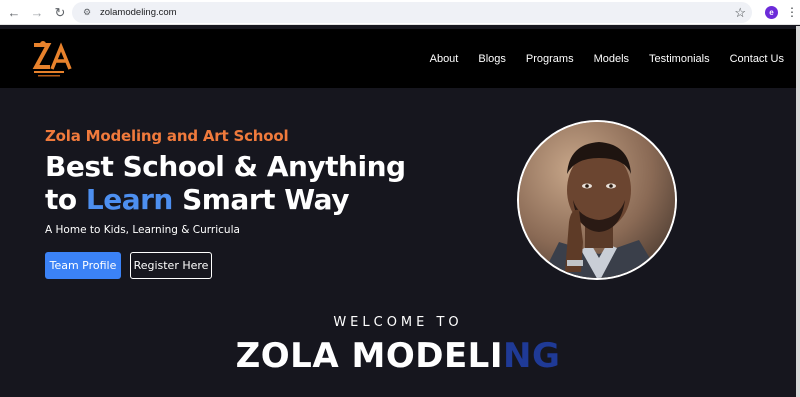 The image size is (800, 397). Describe the element at coordinates (60, 13) in the screenshot. I see `reload-icon: ↻` at that location.